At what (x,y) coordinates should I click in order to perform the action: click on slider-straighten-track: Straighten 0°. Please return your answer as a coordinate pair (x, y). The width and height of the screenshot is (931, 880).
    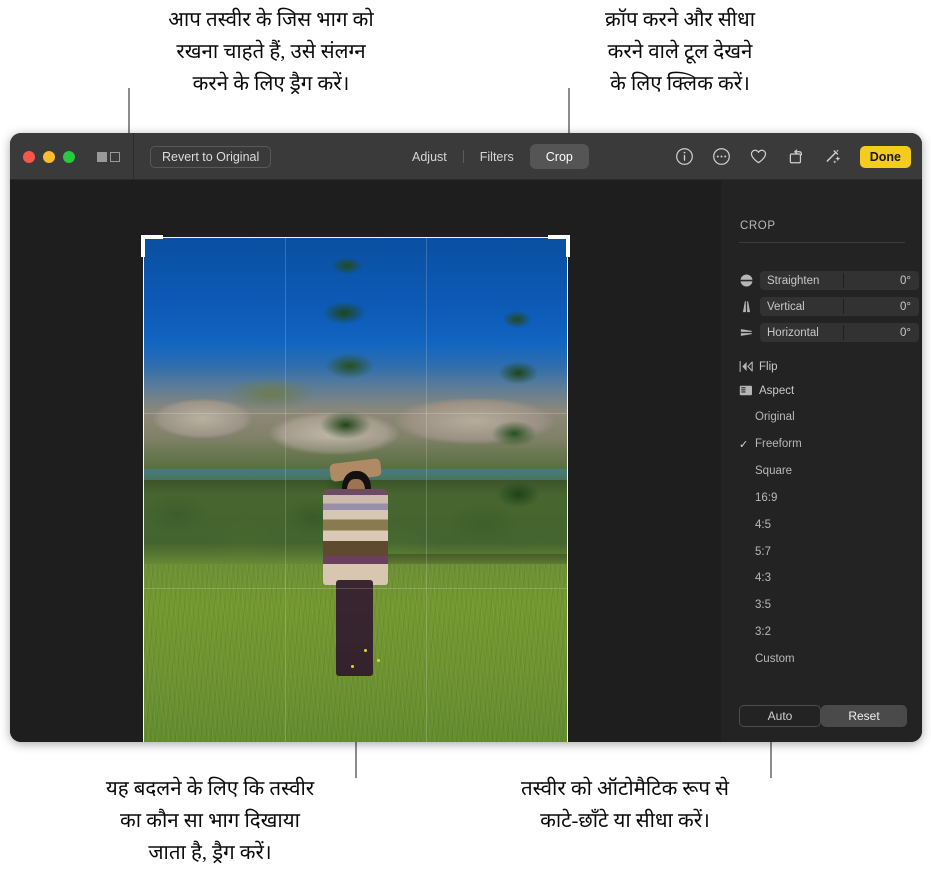
    Looking at the image, I should click on (839, 280).